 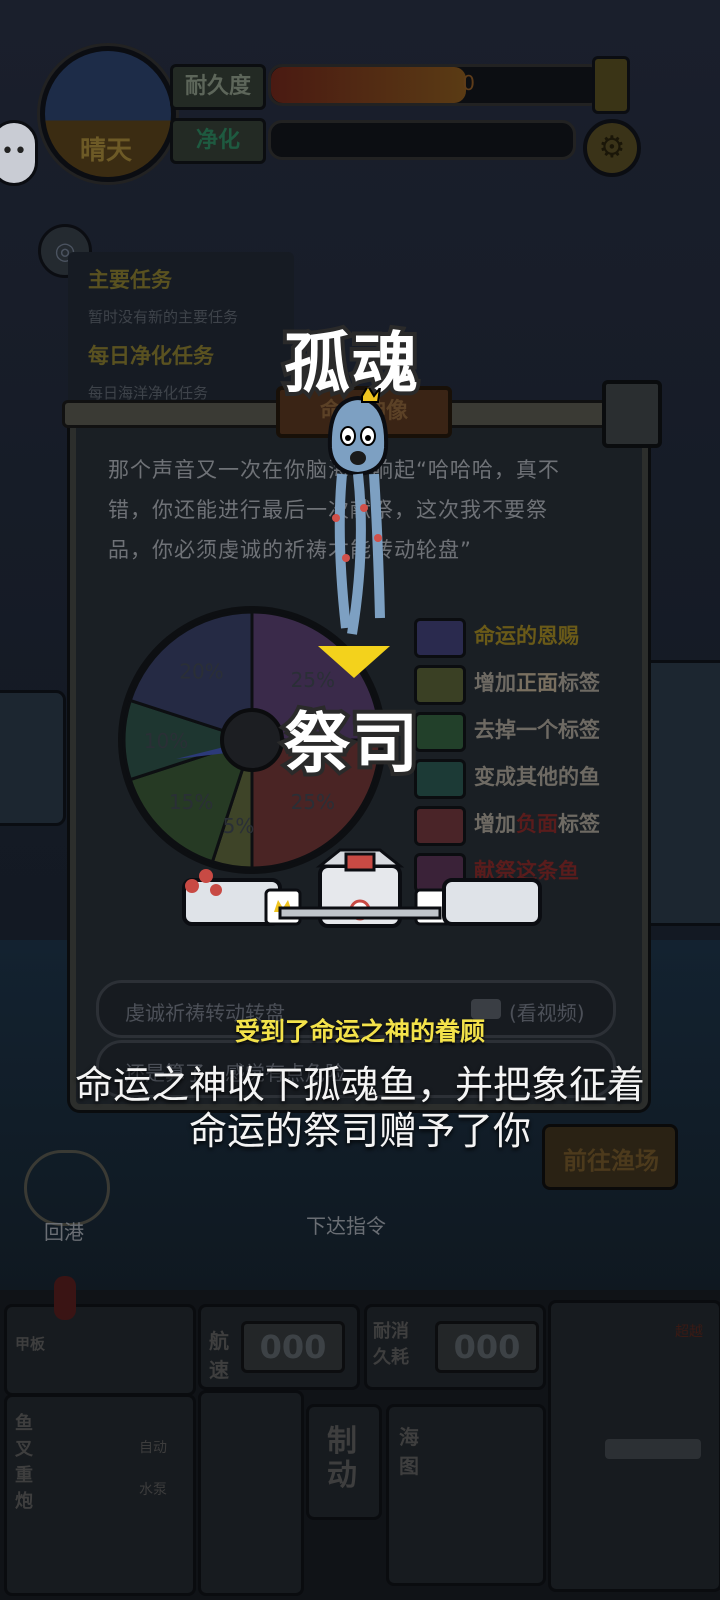 I want to click on purify-bar, so click(x=422, y=140).